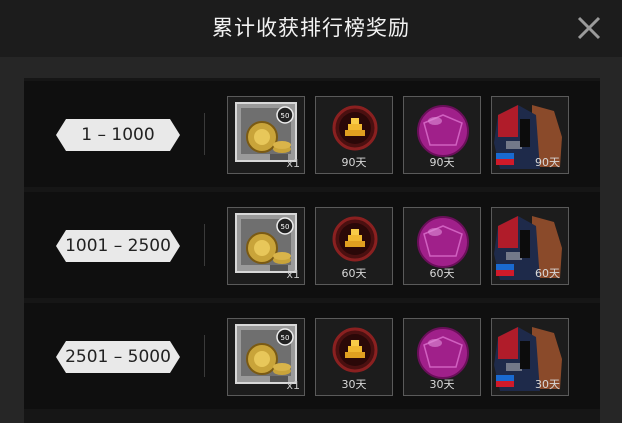  Describe the element at coordinates (530, 135) in the screenshot. I see `jacket-outfit-item: 90天` at that location.